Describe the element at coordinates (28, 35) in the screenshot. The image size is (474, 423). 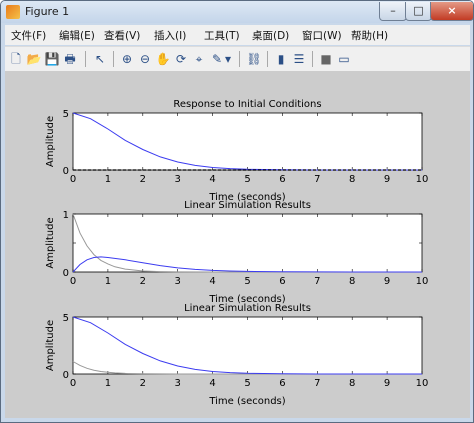
I see `menu-file: 文件(F)` at that location.